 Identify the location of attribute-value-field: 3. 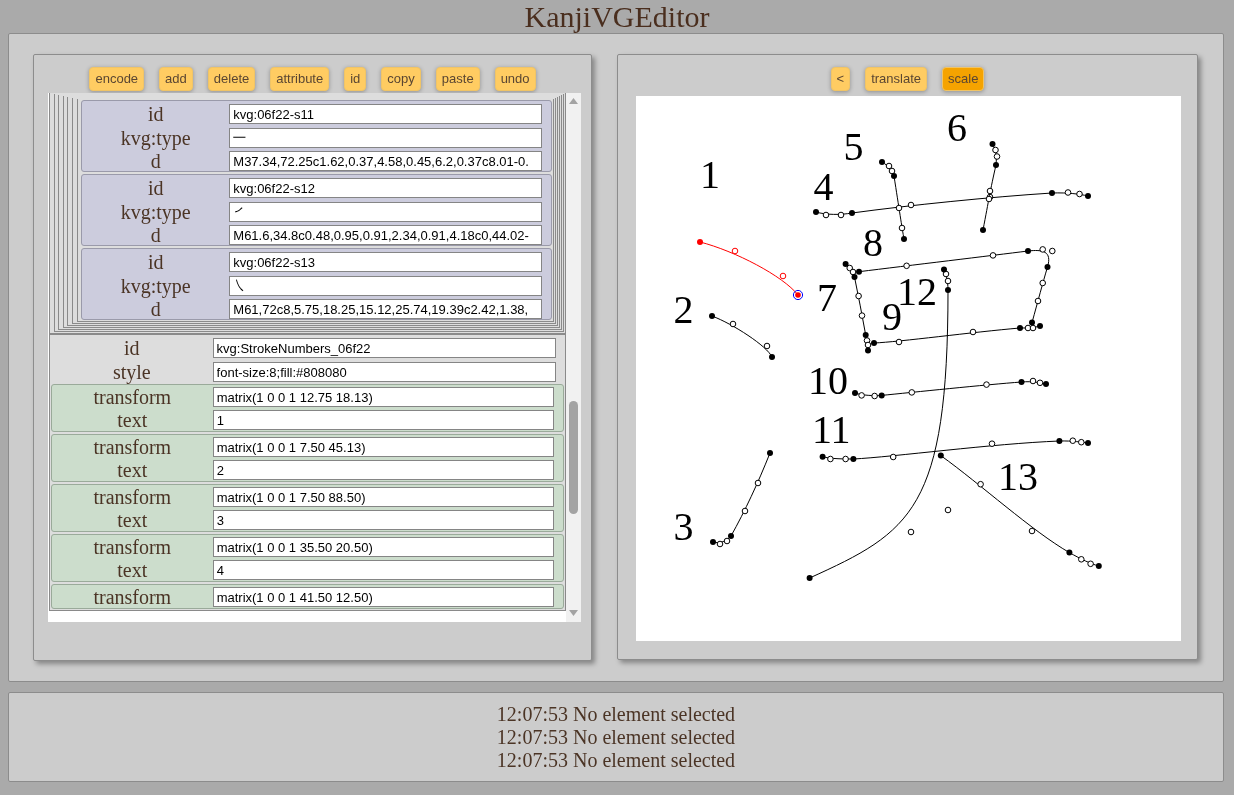
(383, 520).